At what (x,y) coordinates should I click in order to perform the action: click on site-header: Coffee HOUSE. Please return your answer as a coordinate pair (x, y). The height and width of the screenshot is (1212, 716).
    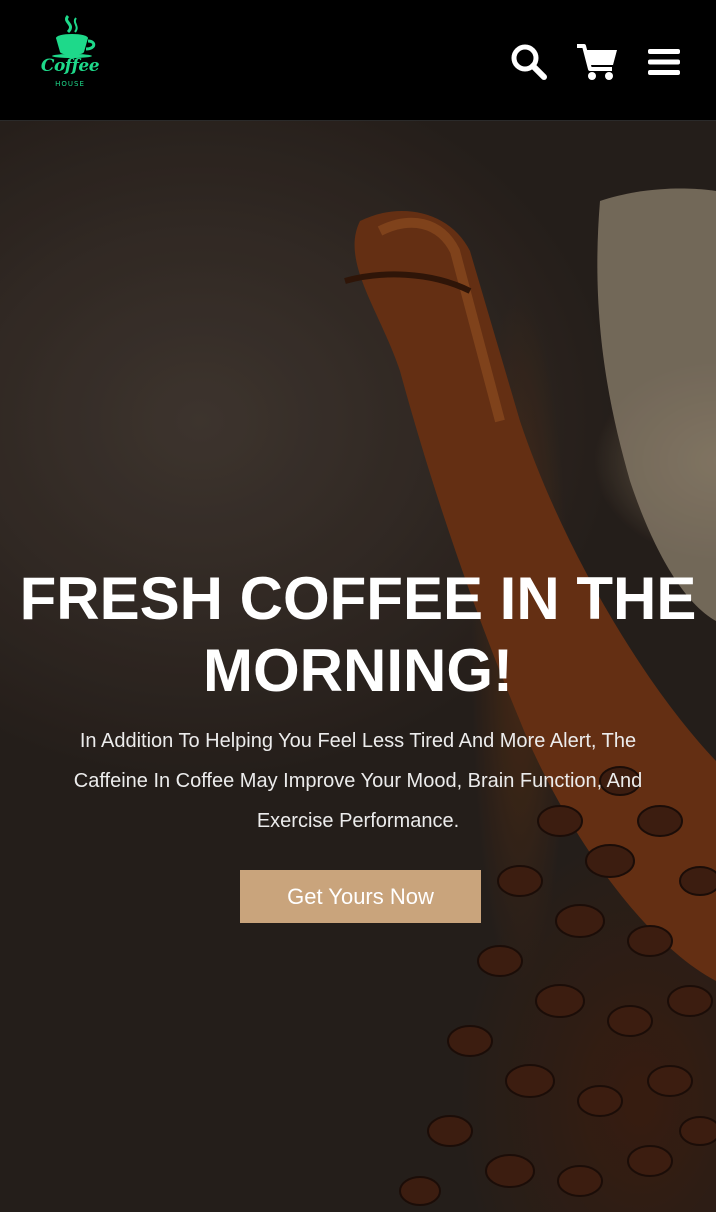
    Looking at the image, I should click on (358, 60).